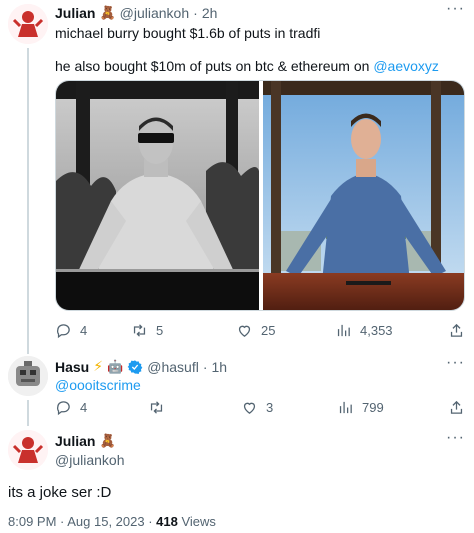 Image resolution: width=474 pixels, height=533 pixels. What do you see at coordinates (82, 521) in the screenshot?
I see `timestamp: 8:09 PM · Aug 15, 2023 ·` at bounding box center [82, 521].